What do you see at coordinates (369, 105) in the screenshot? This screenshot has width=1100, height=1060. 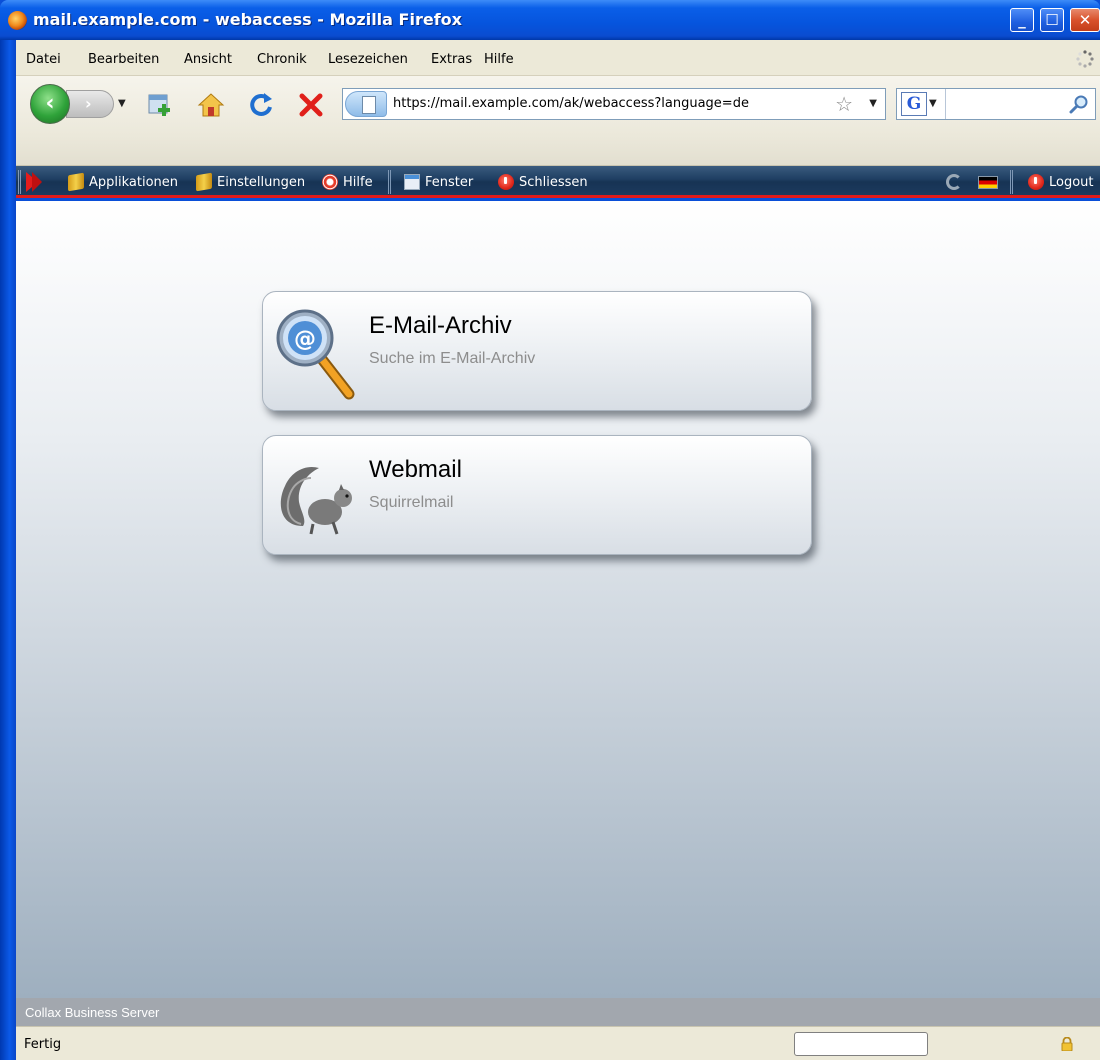 I see `page-icon` at bounding box center [369, 105].